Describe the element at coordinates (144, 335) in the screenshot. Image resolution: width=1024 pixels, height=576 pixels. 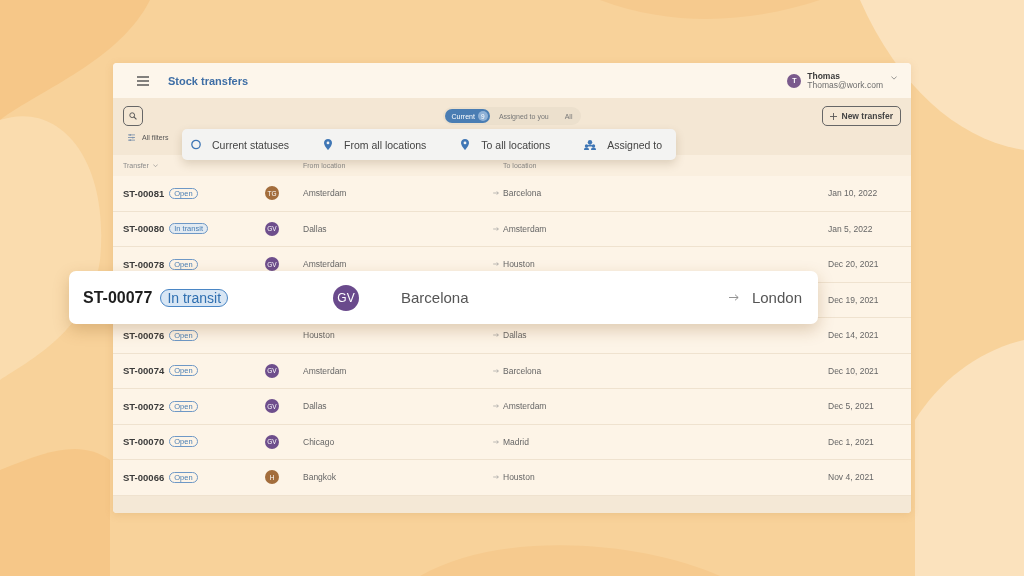
I see `transfer-id: ST-00076` at that location.